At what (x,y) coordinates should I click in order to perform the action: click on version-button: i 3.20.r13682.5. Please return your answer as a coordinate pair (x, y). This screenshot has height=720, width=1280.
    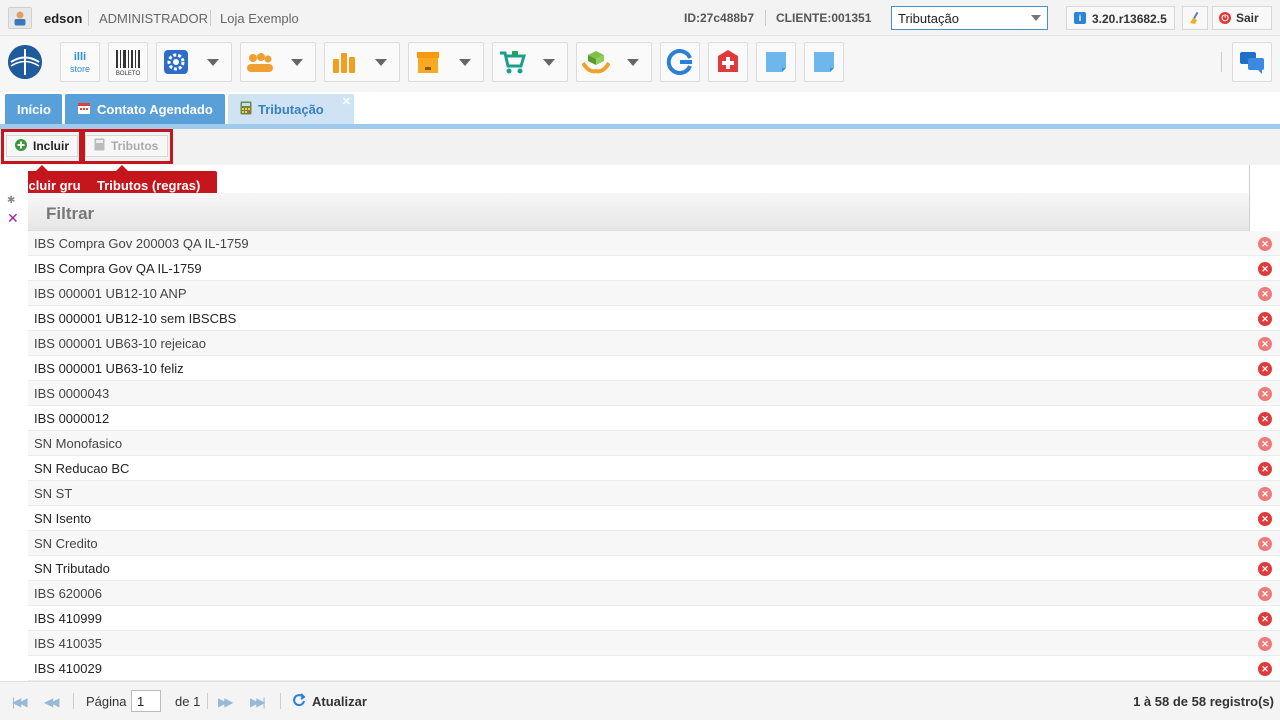
    Looking at the image, I should click on (1120, 18).